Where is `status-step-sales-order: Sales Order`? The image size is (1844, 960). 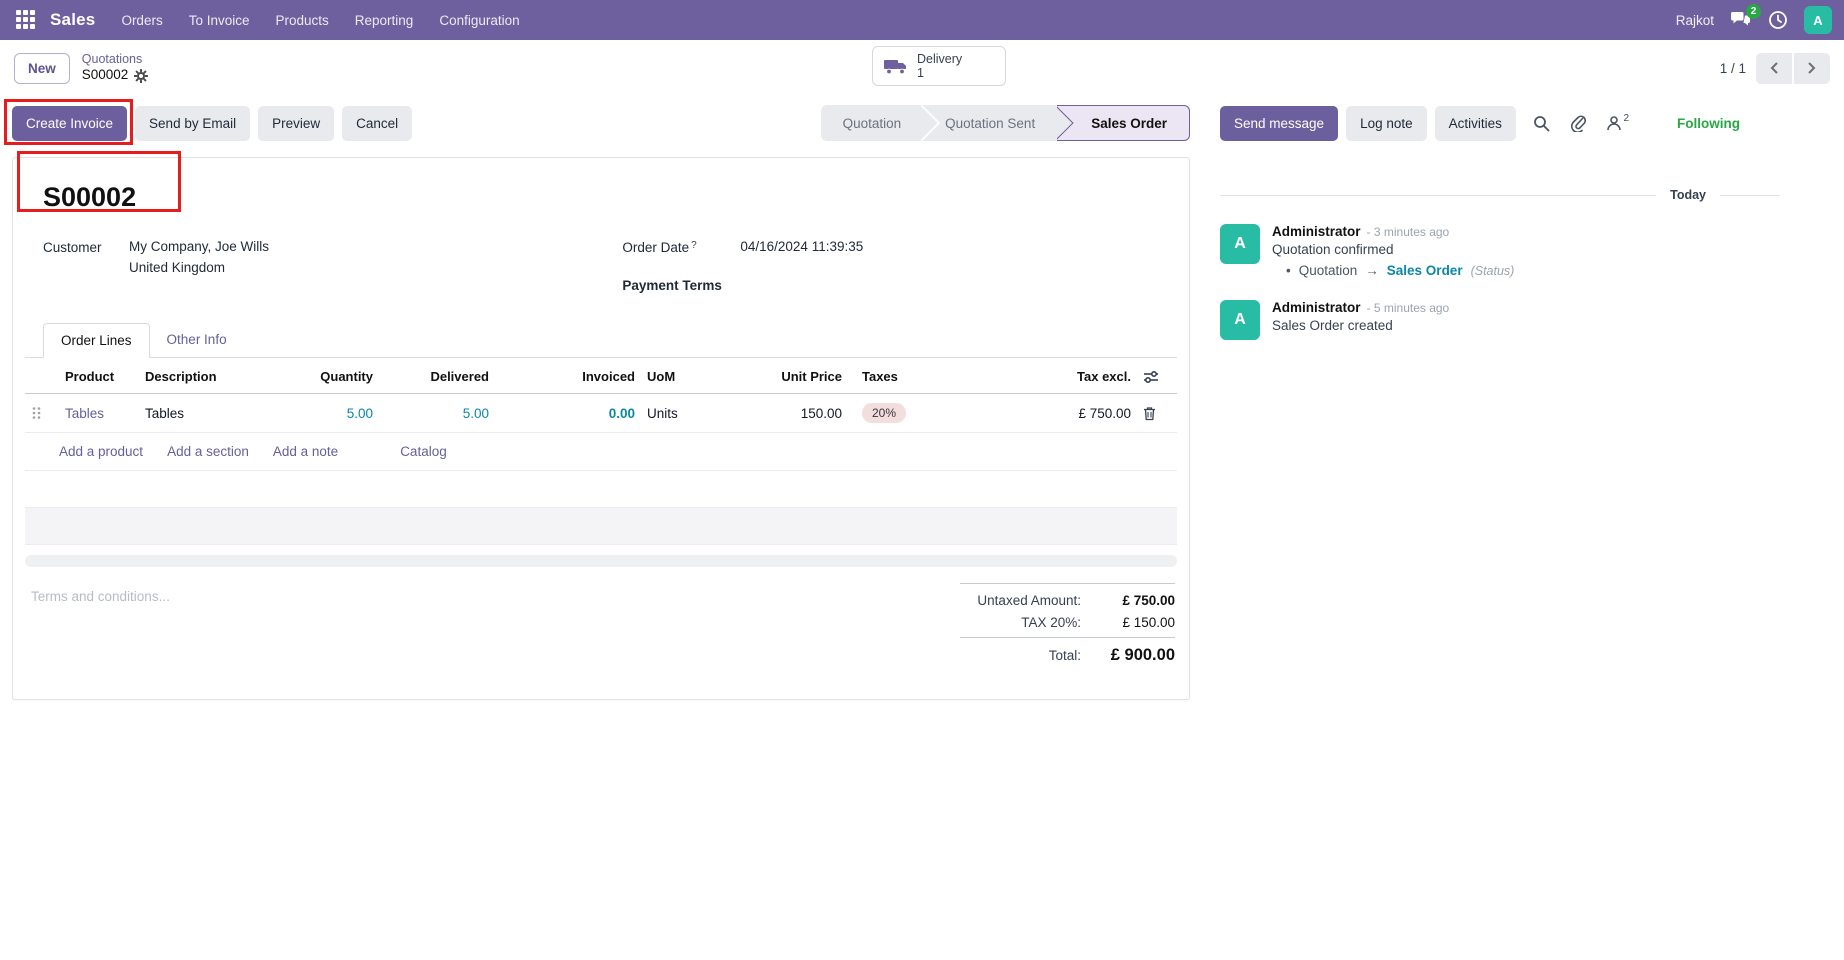
status-step-sales-order: Sales Order is located at coordinates (1123, 123).